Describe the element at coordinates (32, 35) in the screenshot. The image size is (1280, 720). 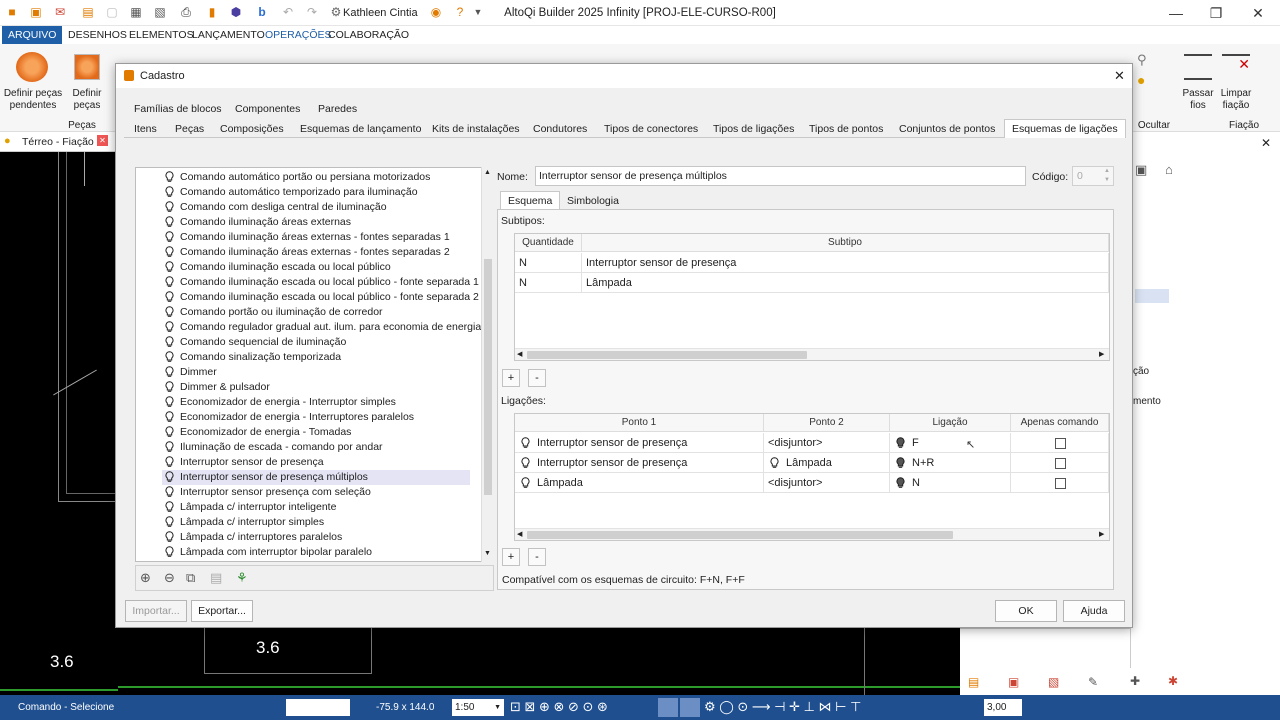
I see `menu-arquivo: ARQUIVO` at that location.